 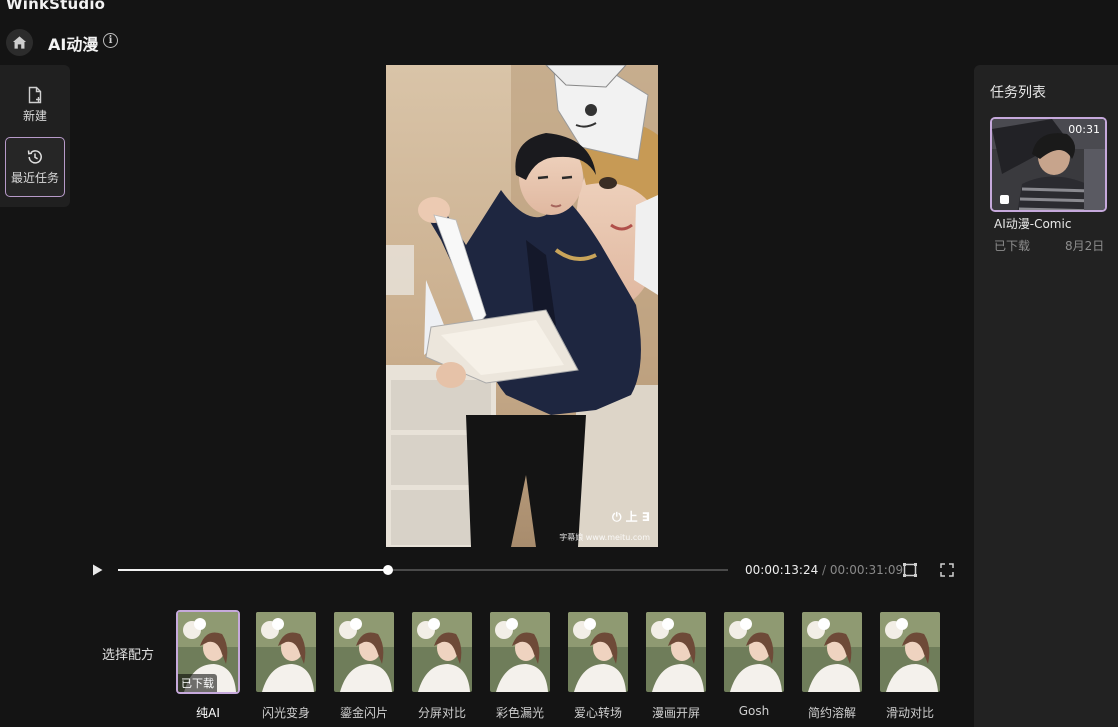 What do you see at coordinates (197, 683) in the screenshot?
I see `downloaded-badge: 已下载` at bounding box center [197, 683].